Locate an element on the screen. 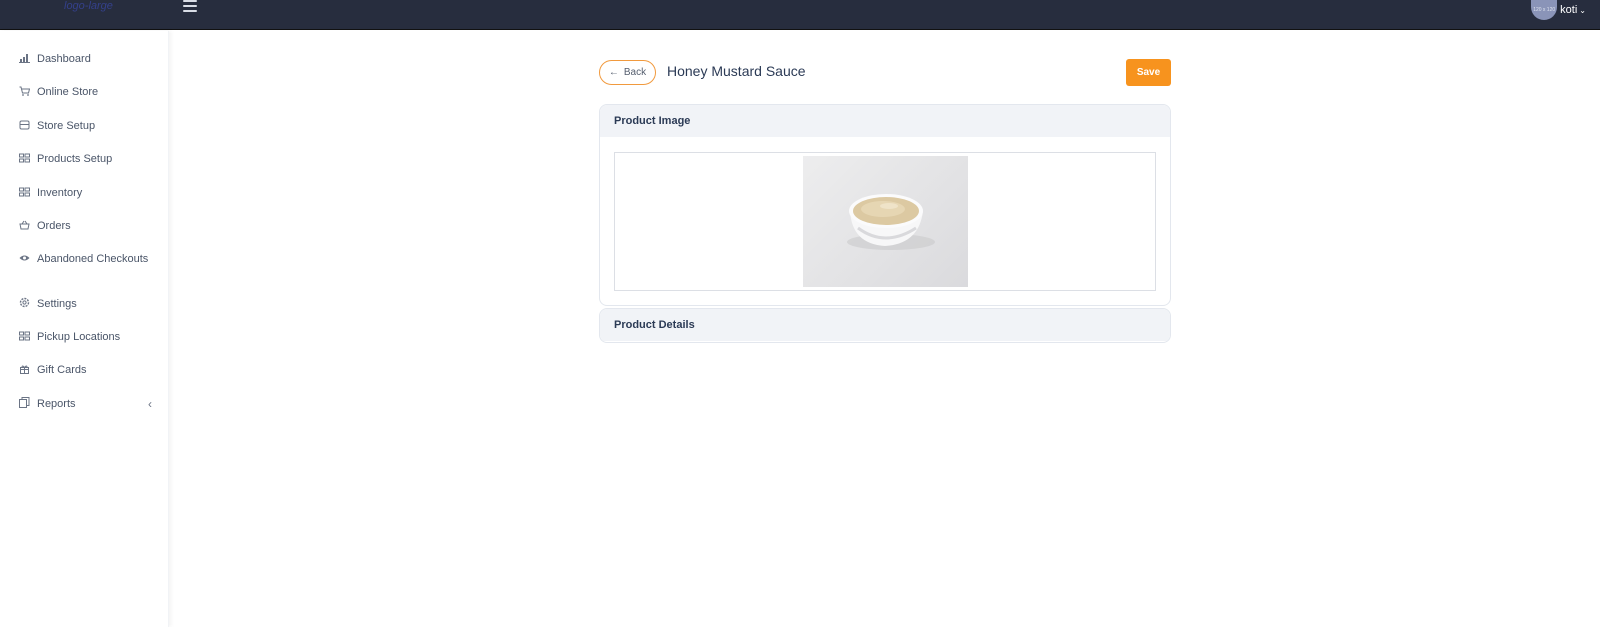 This screenshot has height=627, width=1600. report-icon is located at coordinates (24, 402).